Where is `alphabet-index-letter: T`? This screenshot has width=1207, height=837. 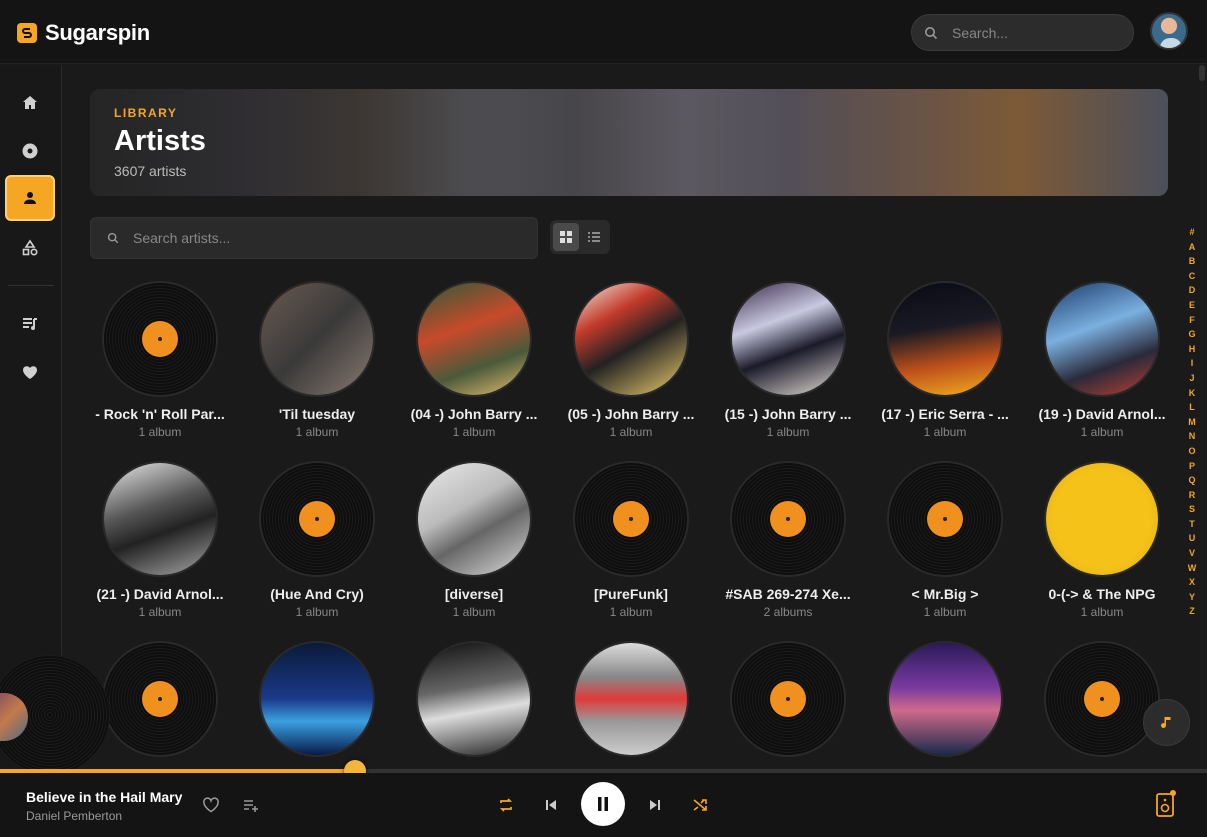 alphabet-index-letter: T is located at coordinates (1192, 524).